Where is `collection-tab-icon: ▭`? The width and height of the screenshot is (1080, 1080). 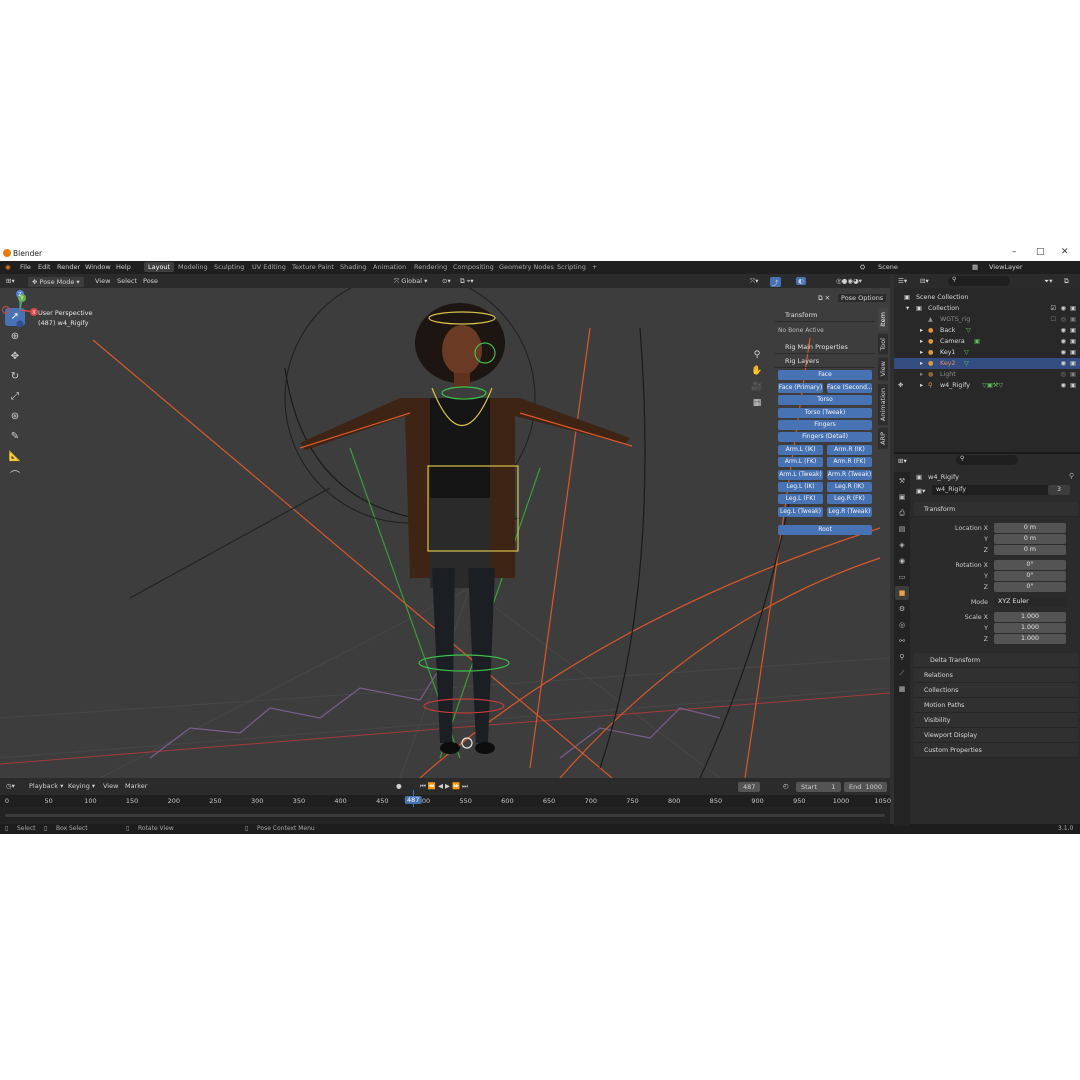
collection-tab-icon: ▭ is located at coordinates (902, 577).